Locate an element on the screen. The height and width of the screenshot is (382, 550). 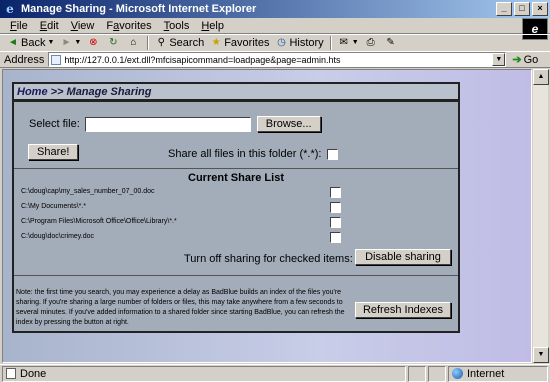
menu-file: File is located at coordinates (19, 26).